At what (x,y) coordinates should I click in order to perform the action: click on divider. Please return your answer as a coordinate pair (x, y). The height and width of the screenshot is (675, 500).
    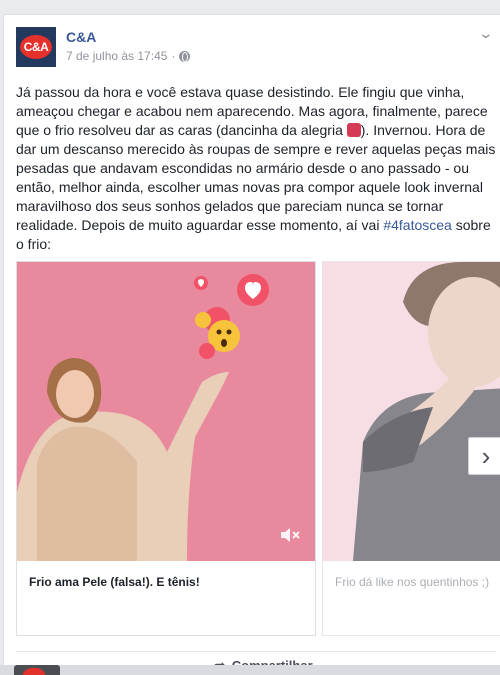
    Looking at the image, I should click on (256, 651).